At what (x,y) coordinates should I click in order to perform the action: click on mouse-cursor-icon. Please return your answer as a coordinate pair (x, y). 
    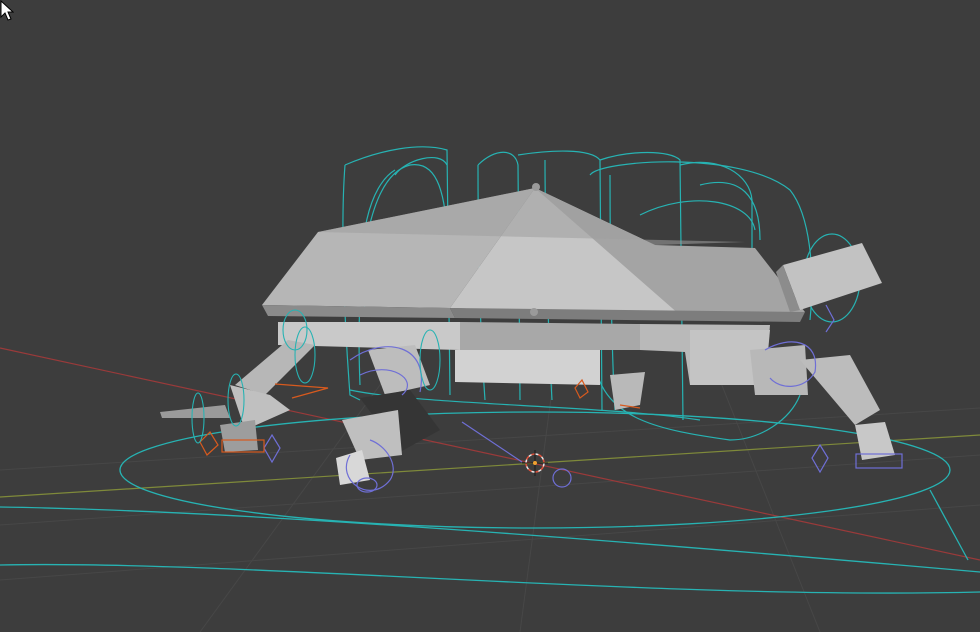
    Looking at the image, I should click on (7, 10).